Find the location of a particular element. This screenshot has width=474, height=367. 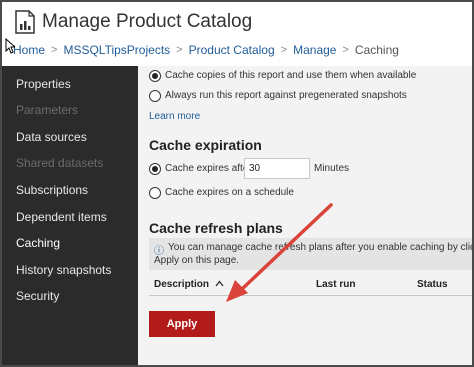

cache-copies-radio is located at coordinates (155, 76).